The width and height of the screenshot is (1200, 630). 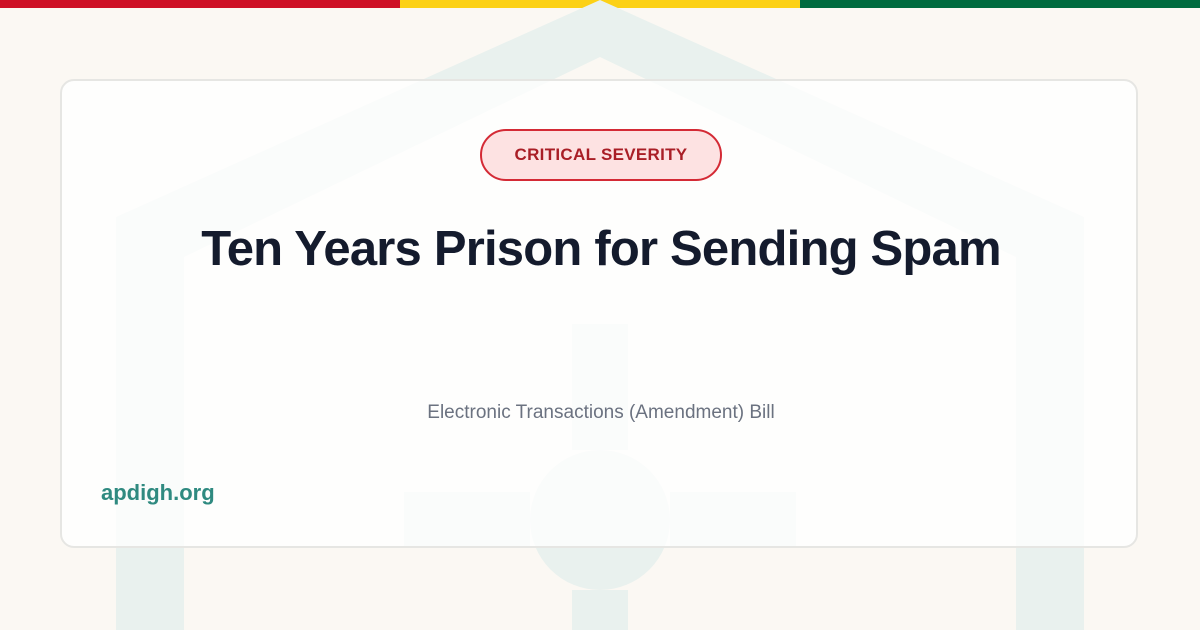 I want to click on bill-name: Electronic Transactions (Amendment) Bill, so click(x=601, y=412).